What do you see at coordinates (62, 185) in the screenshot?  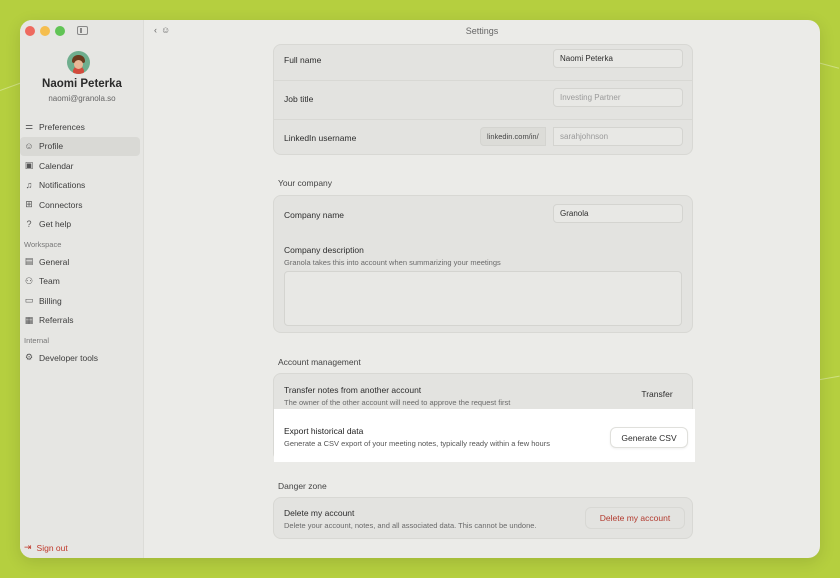 I see `sidebar-item-label: Notifications` at bounding box center [62, 185].